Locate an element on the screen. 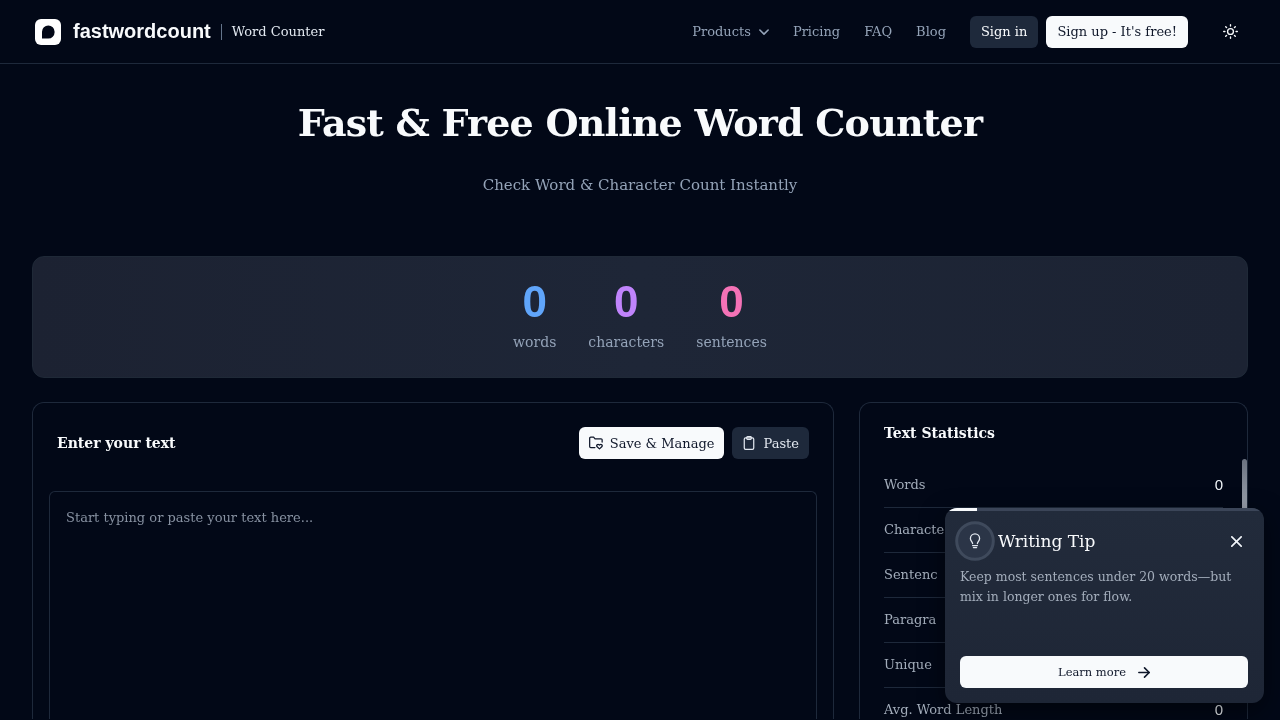  stat-label: Characte is located at coordinates (914, 530).